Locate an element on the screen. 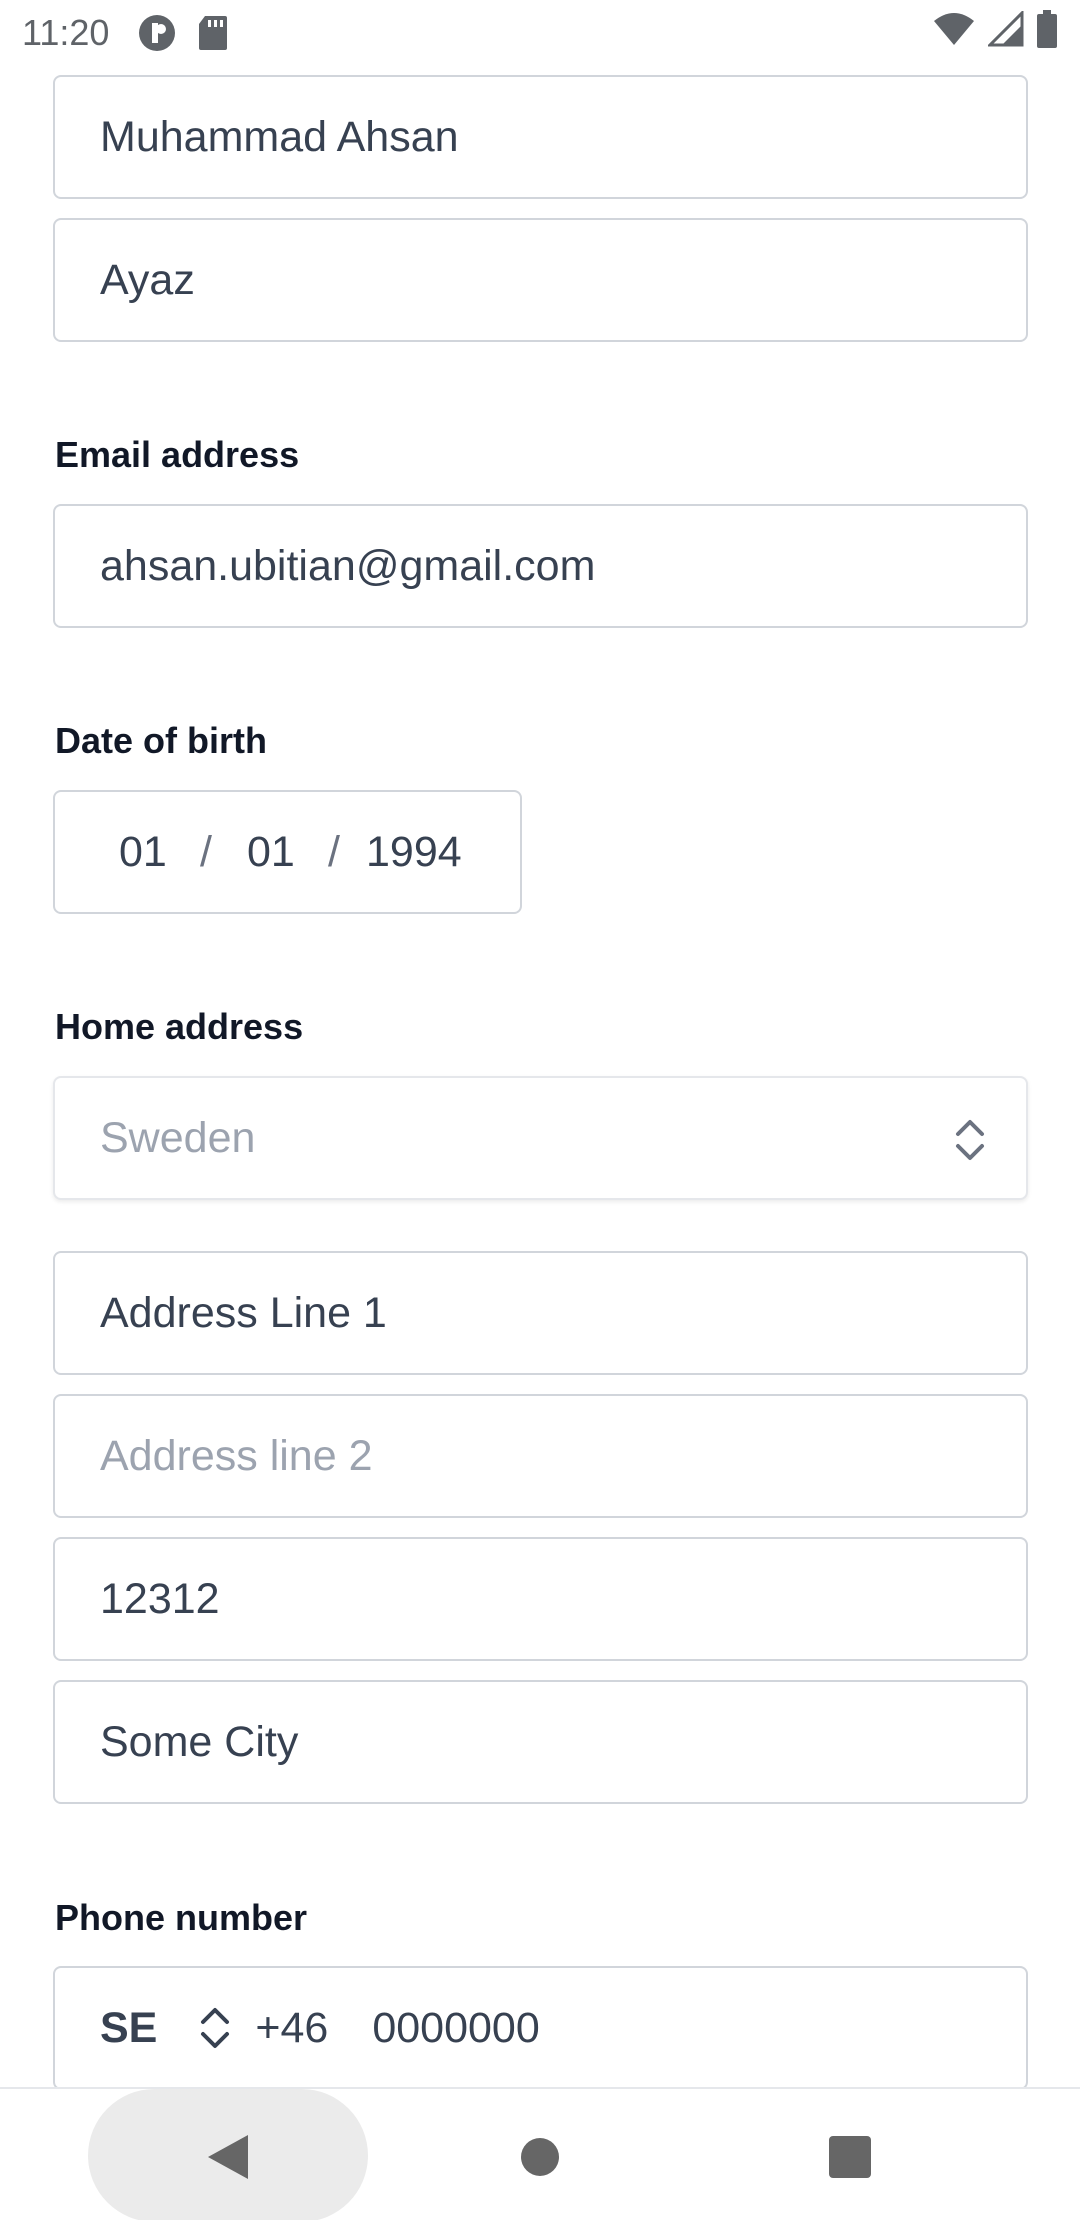 The width and height of the screenshot is (1080, 2220). back-button is located at coordinates (228, 2157).